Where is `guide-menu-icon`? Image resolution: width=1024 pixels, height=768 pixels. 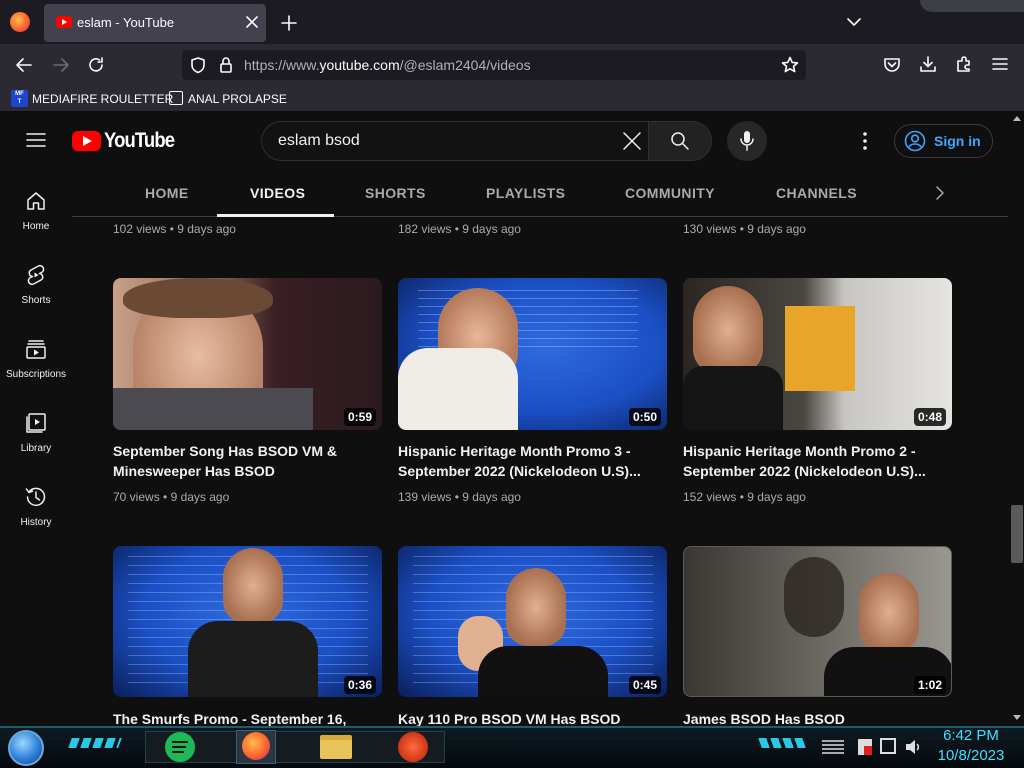
guide-menu-icon is located at coordinates (36, 140).